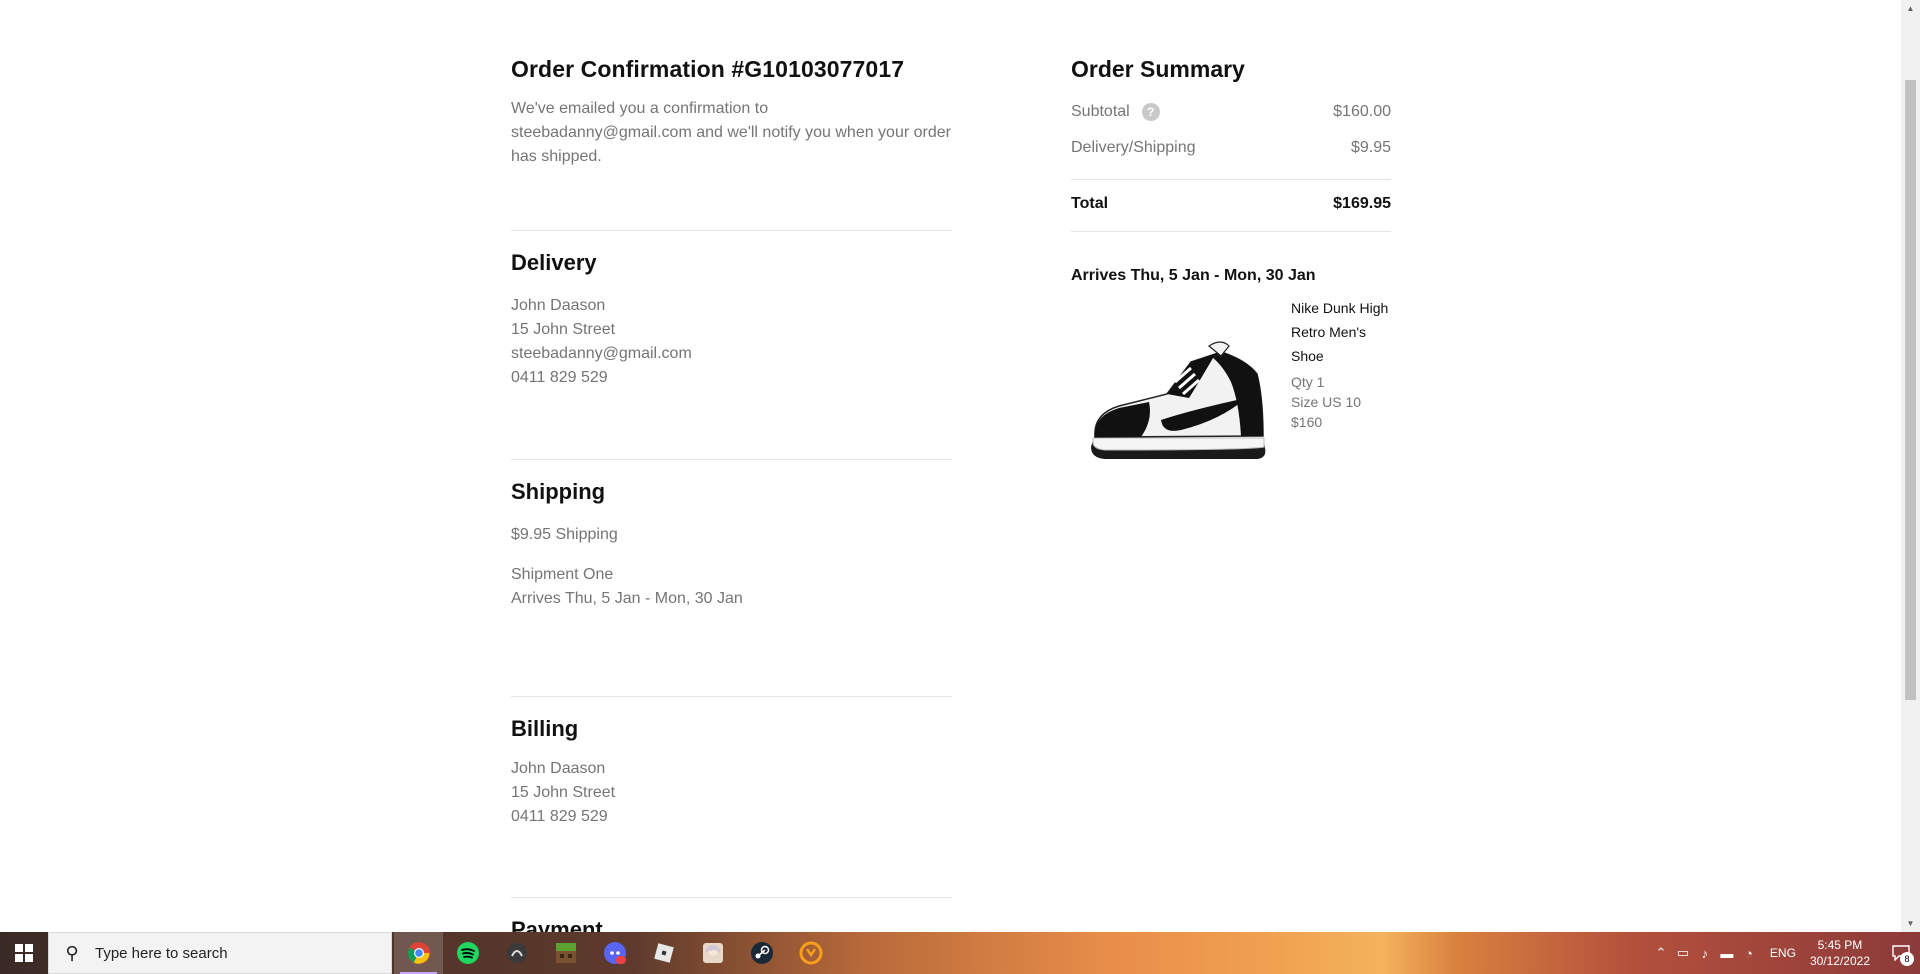 This screenshot has height=974, width=1920. I want to click on taskbar-apps, so click(614, 953).